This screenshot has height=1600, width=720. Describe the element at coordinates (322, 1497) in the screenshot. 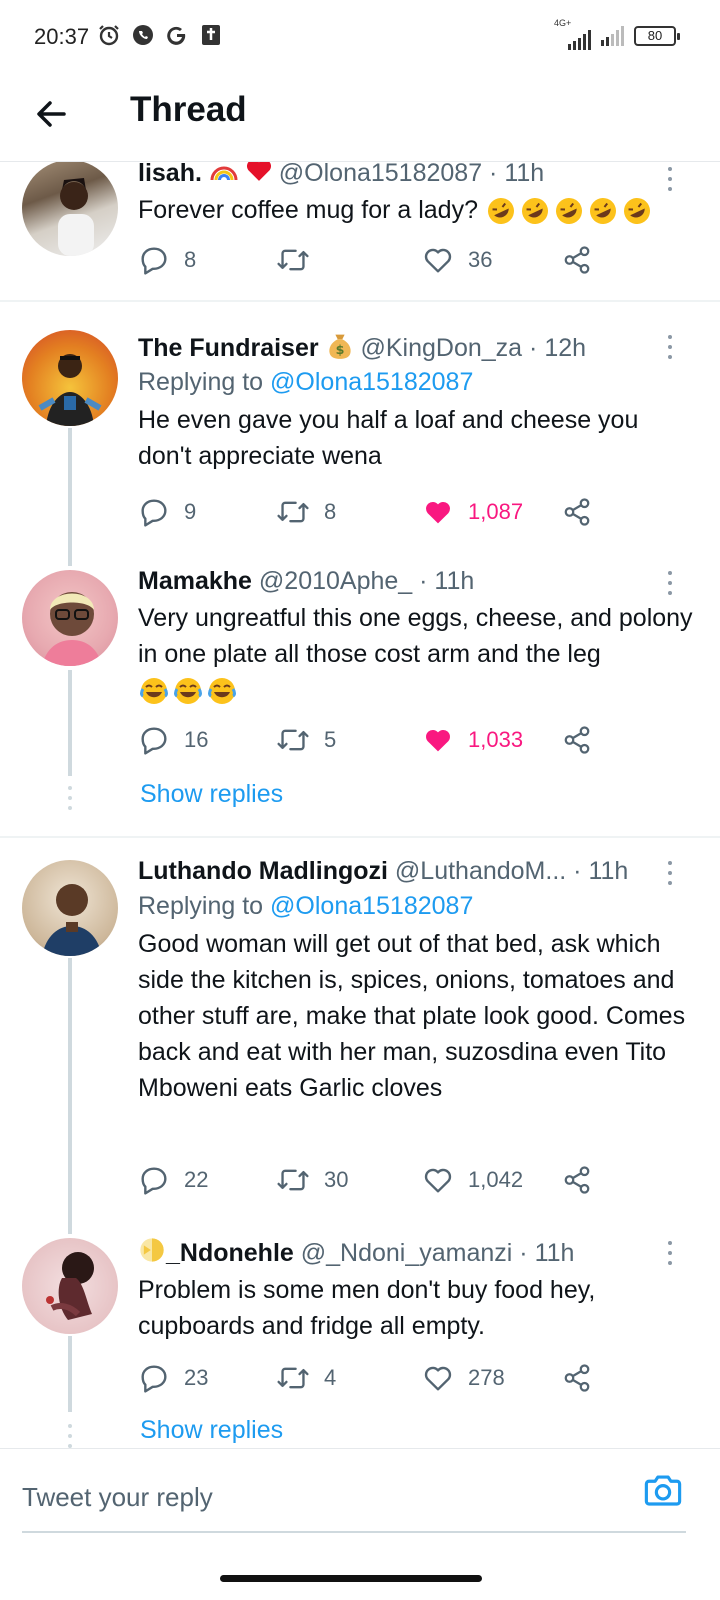

I see `reply-input` at that location.